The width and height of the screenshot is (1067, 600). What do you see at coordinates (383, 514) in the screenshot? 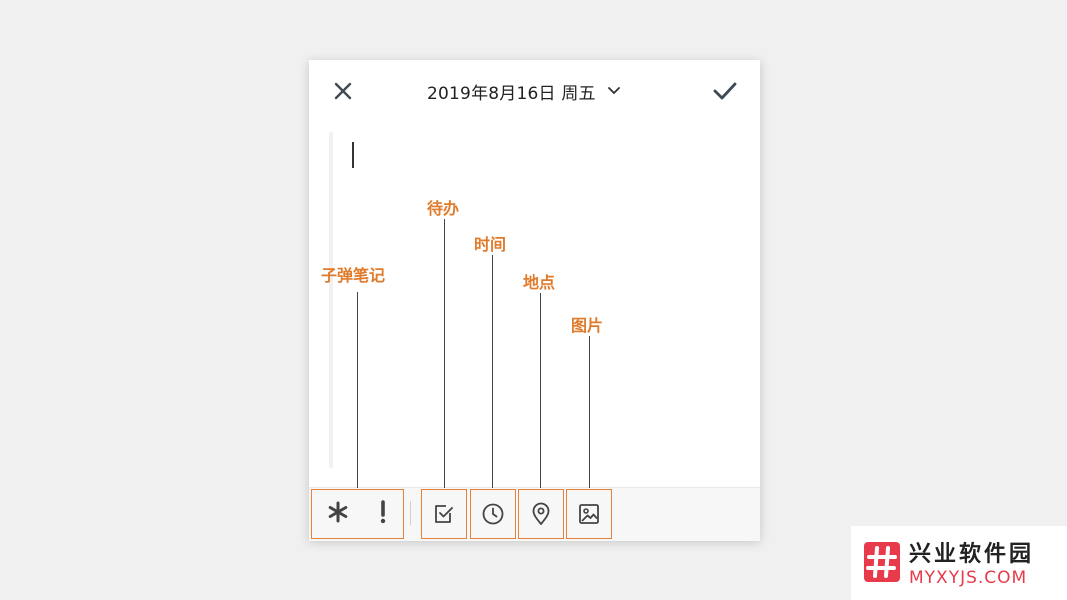
I see `exclamation-icon` at bounding box center [383, 514].